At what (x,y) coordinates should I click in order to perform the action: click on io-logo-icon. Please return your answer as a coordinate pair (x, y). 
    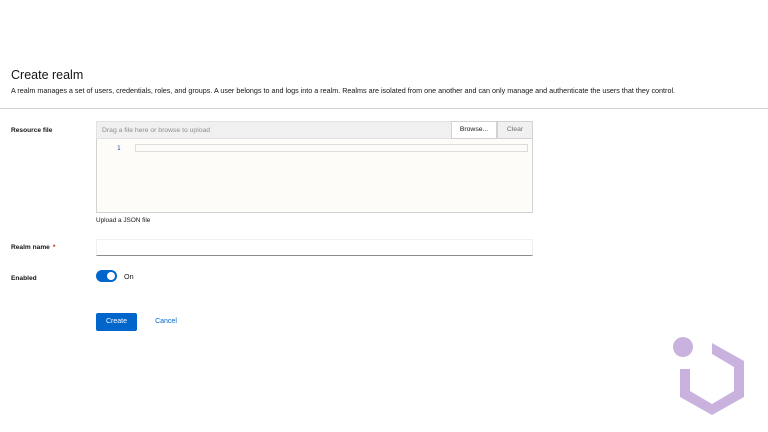
    Looking at the image, I should click on (708, 376).